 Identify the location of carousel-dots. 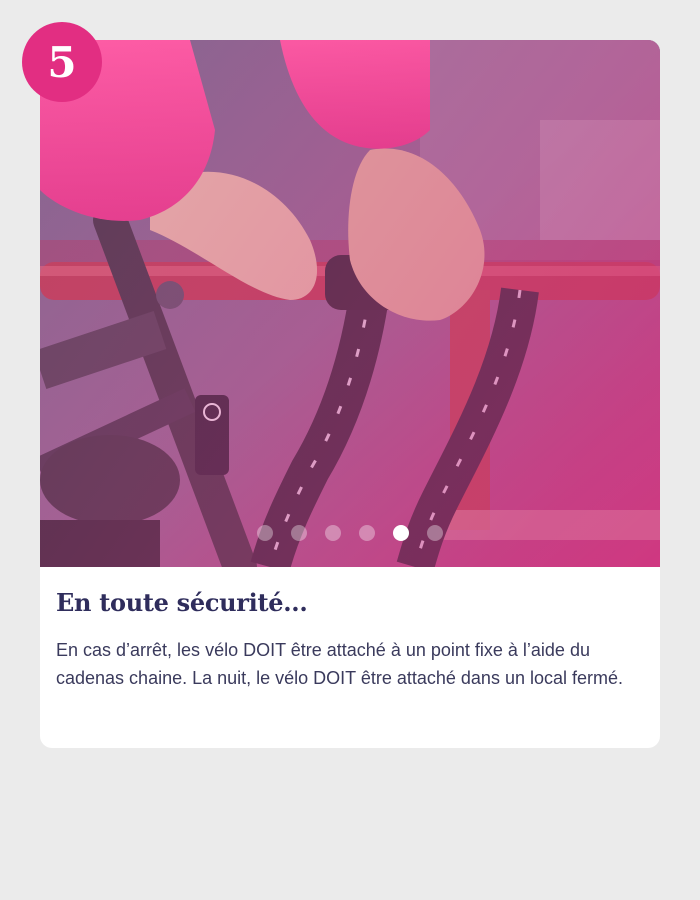
(350, 533).